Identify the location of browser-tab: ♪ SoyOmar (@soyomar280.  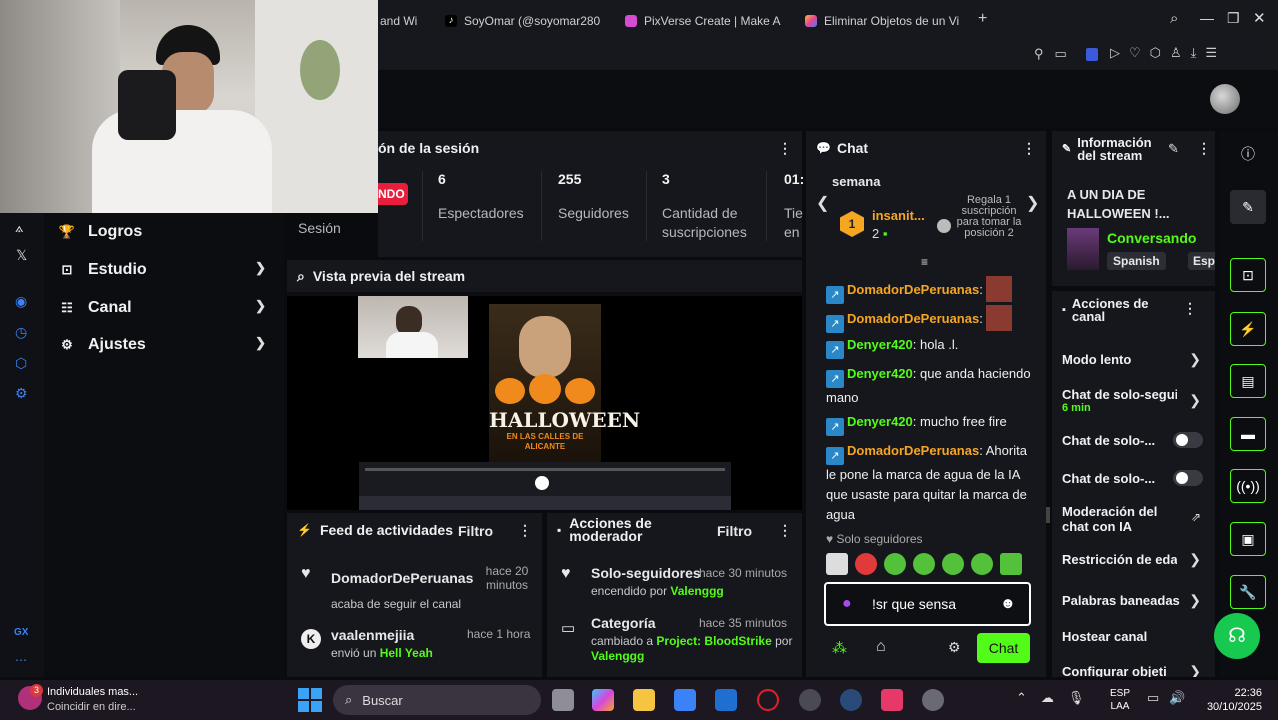
(525, 21).